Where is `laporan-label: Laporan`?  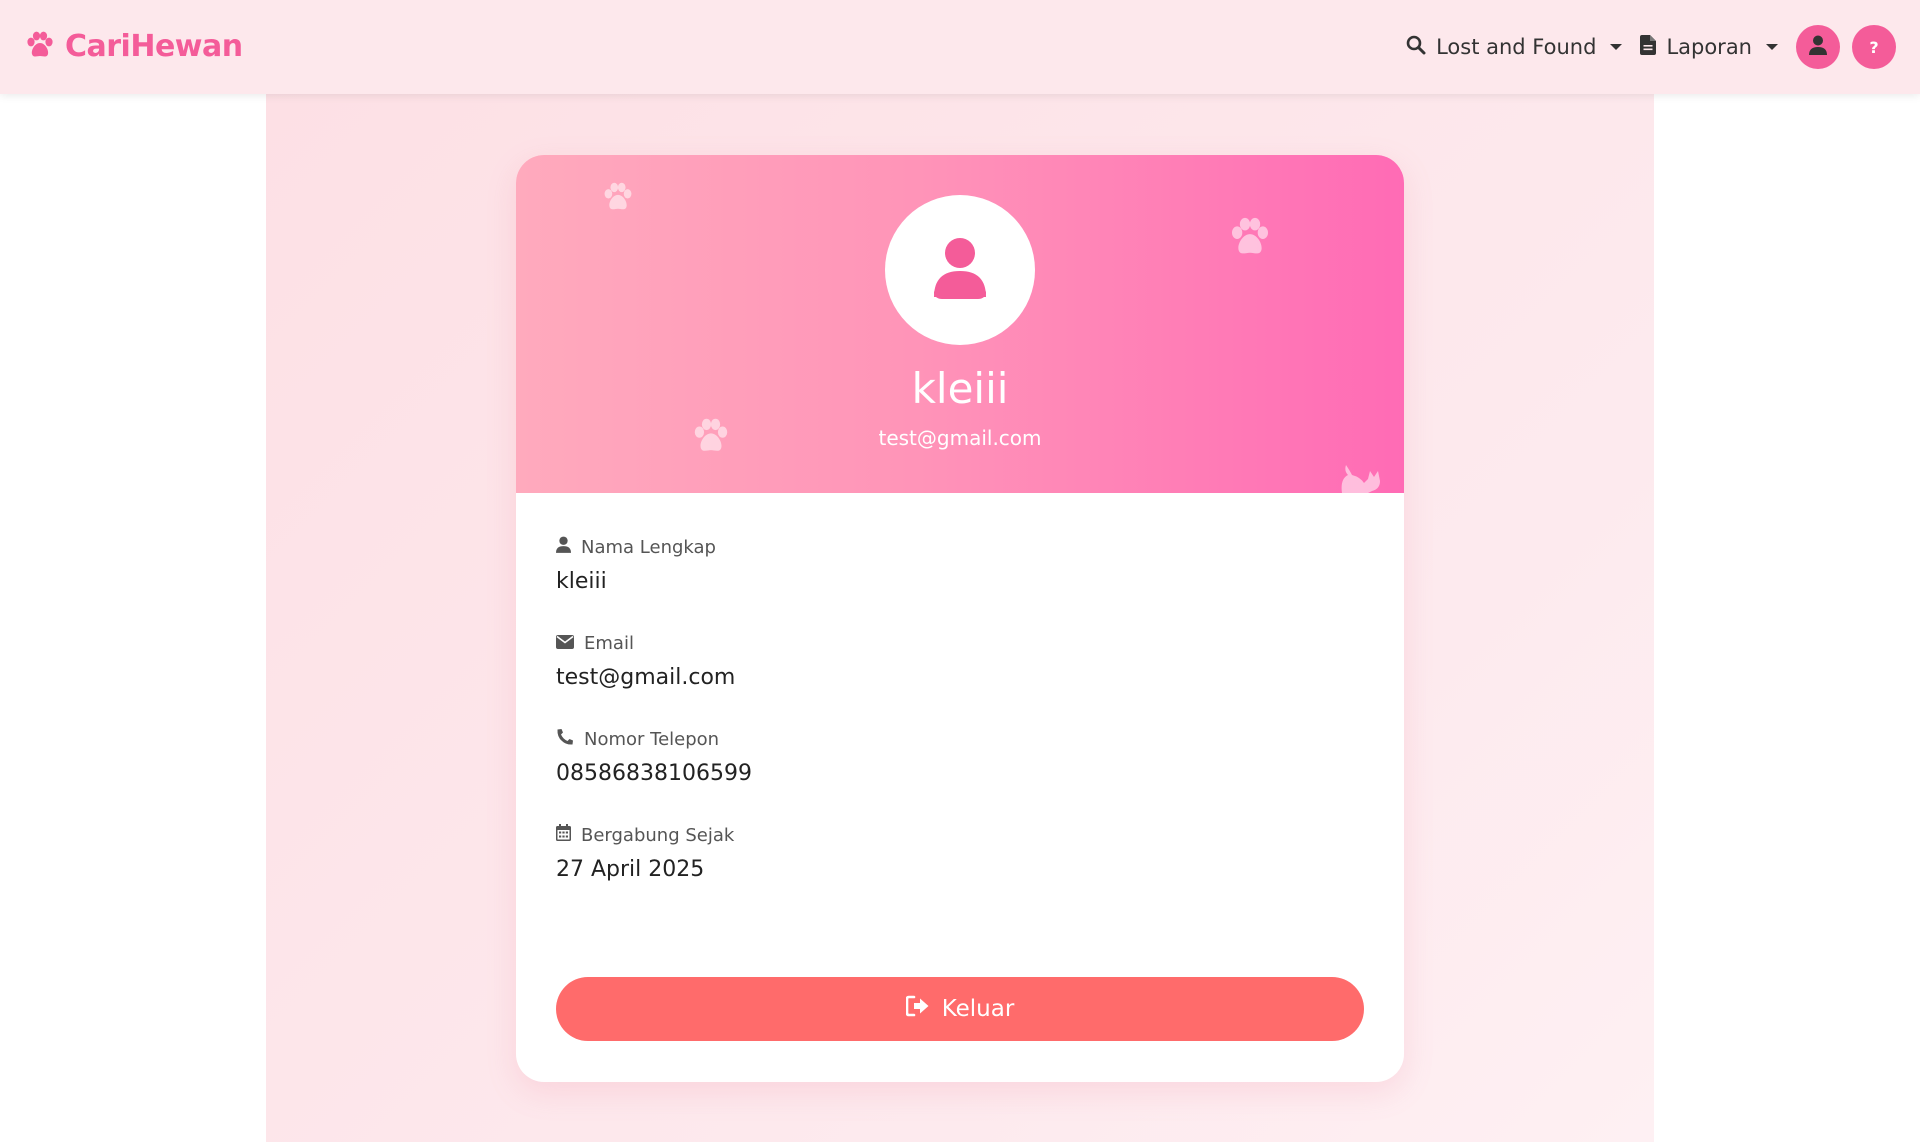 laporan-label: Laporan is located at coordinates (1709, 47).